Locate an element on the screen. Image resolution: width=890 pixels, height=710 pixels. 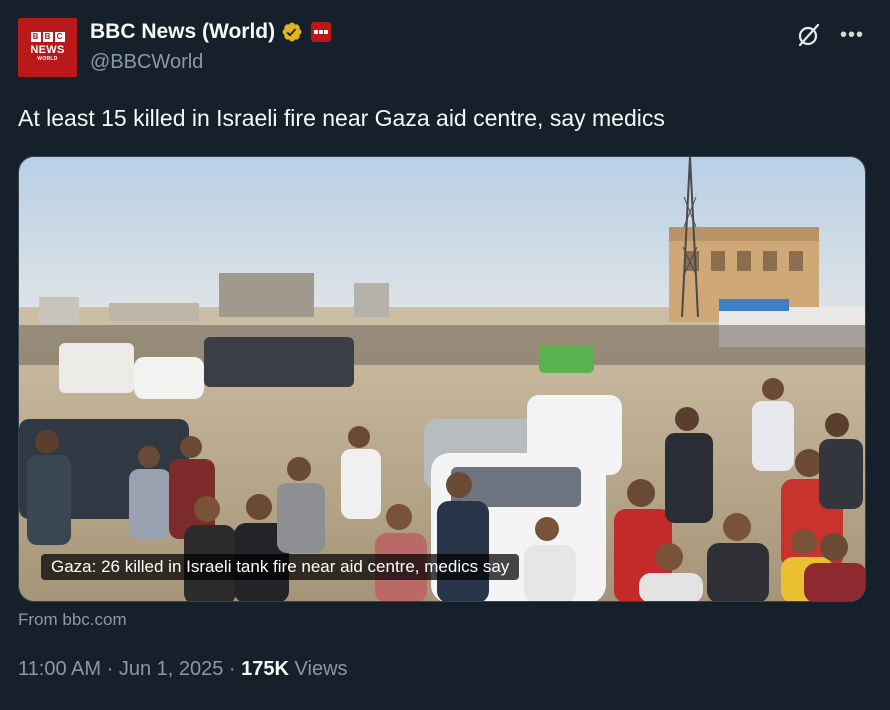
avatar-world-text: WORLD is located at coordinates (47, 59).